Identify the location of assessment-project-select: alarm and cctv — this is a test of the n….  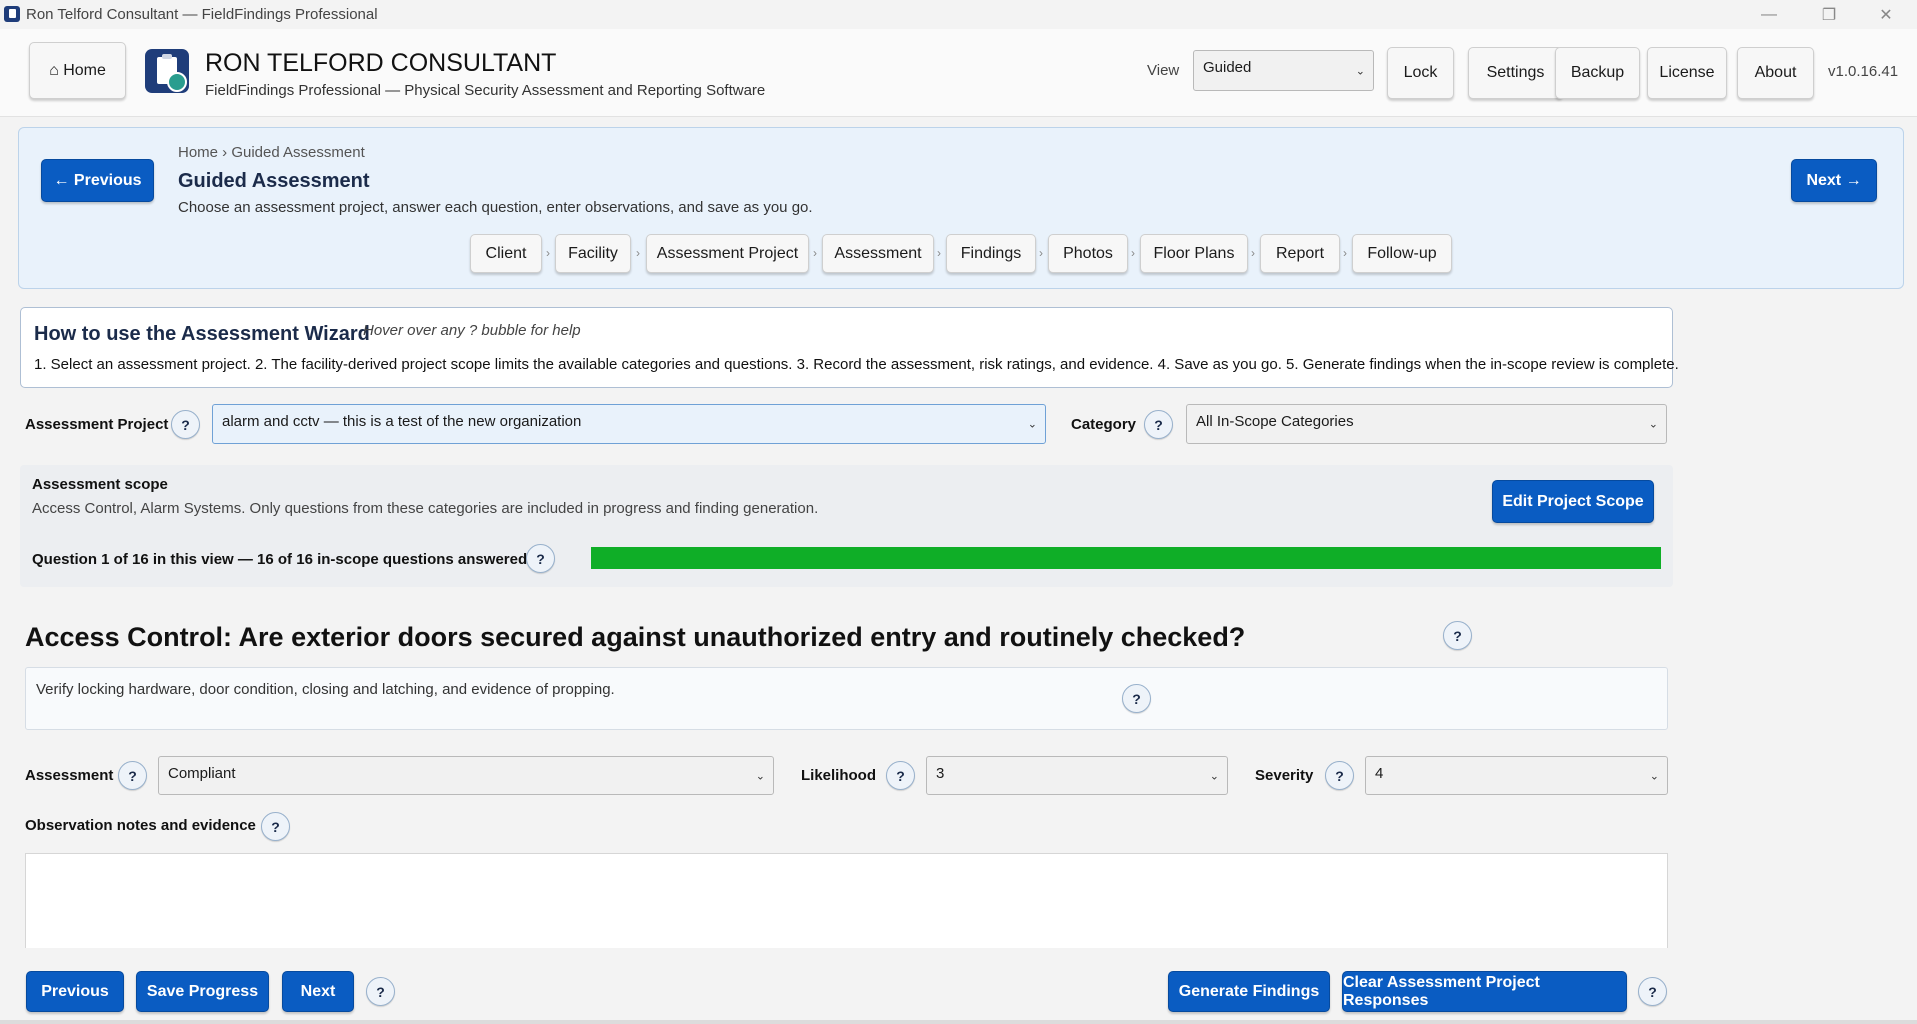
(629, 424).